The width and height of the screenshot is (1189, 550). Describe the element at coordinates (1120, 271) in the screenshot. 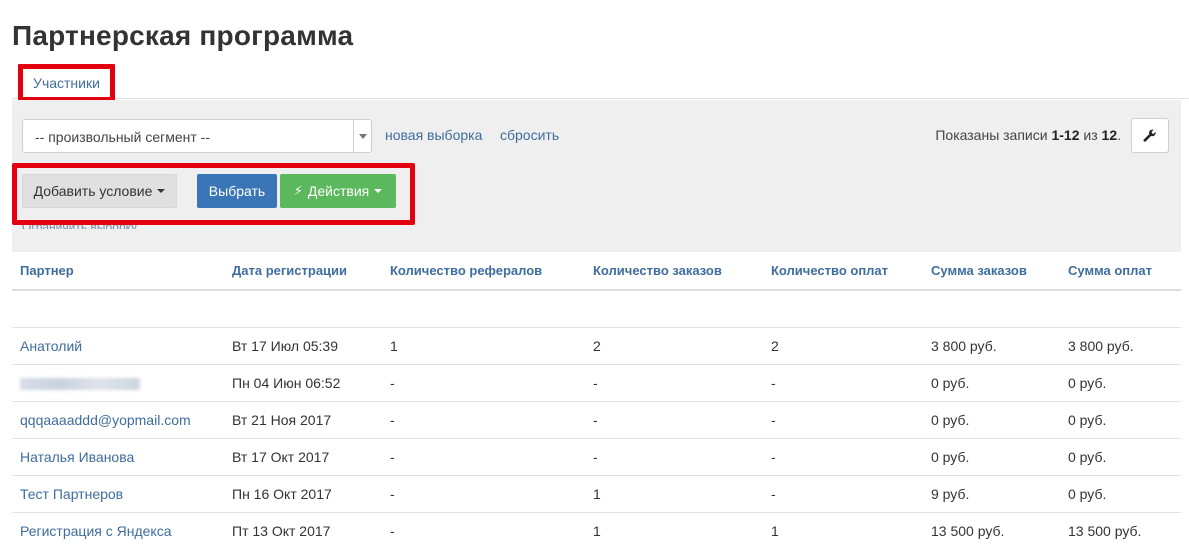

I see `column-header: Сумма оплат` at that location.